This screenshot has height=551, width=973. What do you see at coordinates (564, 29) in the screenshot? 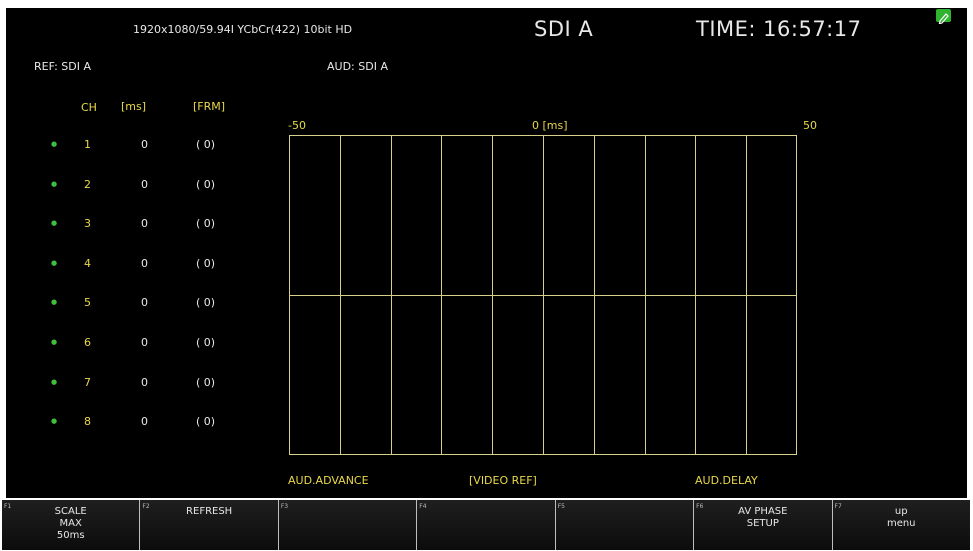
I see `input-name: SDI A` at bounding box center [564, 29].